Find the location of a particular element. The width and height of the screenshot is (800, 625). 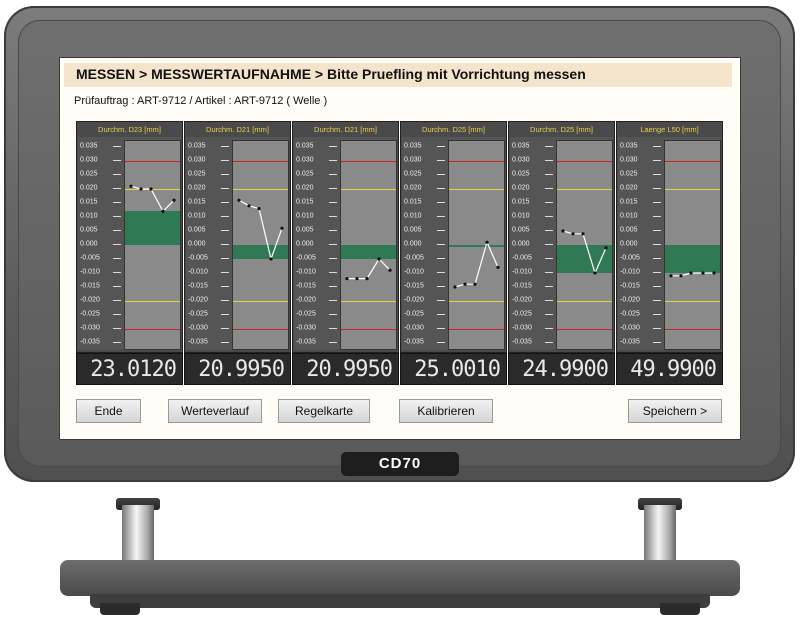

stand-base is located at coordinates (400, 578).